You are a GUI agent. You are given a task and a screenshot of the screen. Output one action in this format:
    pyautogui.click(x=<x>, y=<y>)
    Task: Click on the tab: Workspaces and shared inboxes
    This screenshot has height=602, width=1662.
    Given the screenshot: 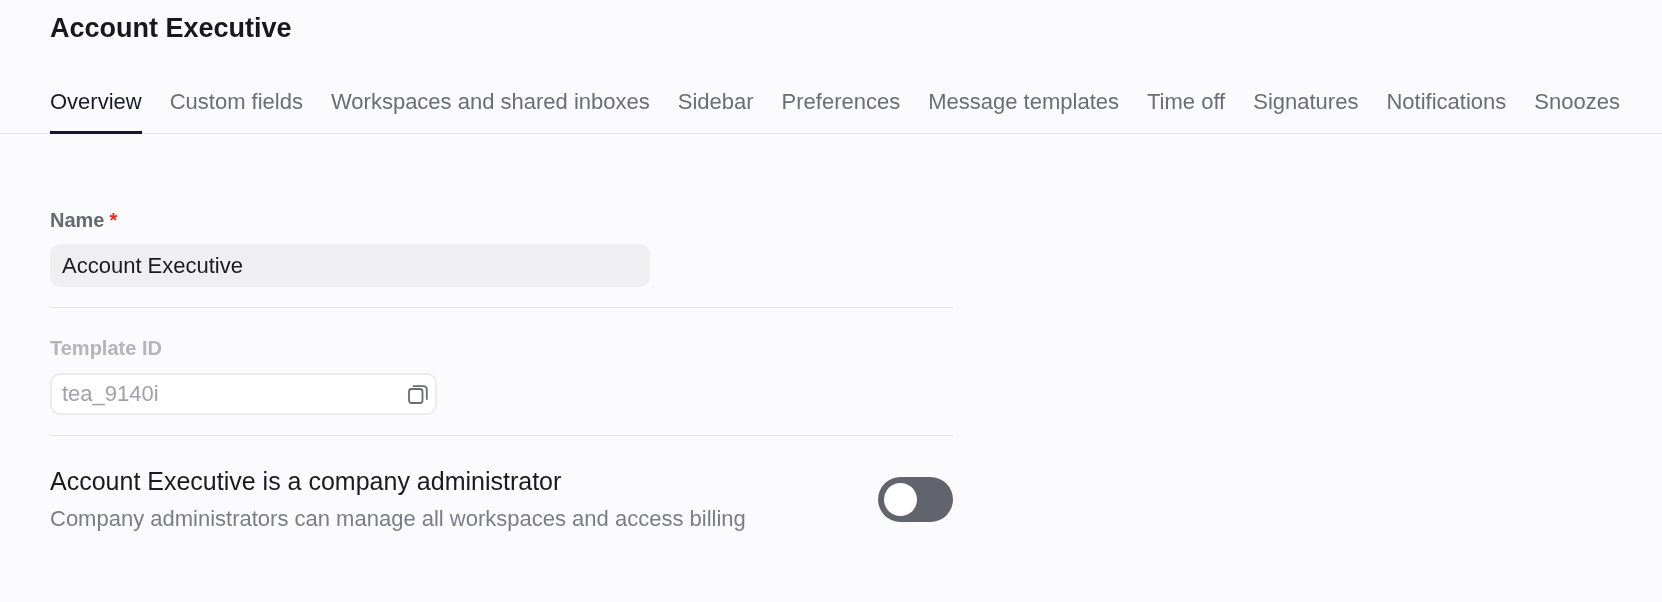 What is the action you would take?
    pyautogui.click(x=490, y=111)
    